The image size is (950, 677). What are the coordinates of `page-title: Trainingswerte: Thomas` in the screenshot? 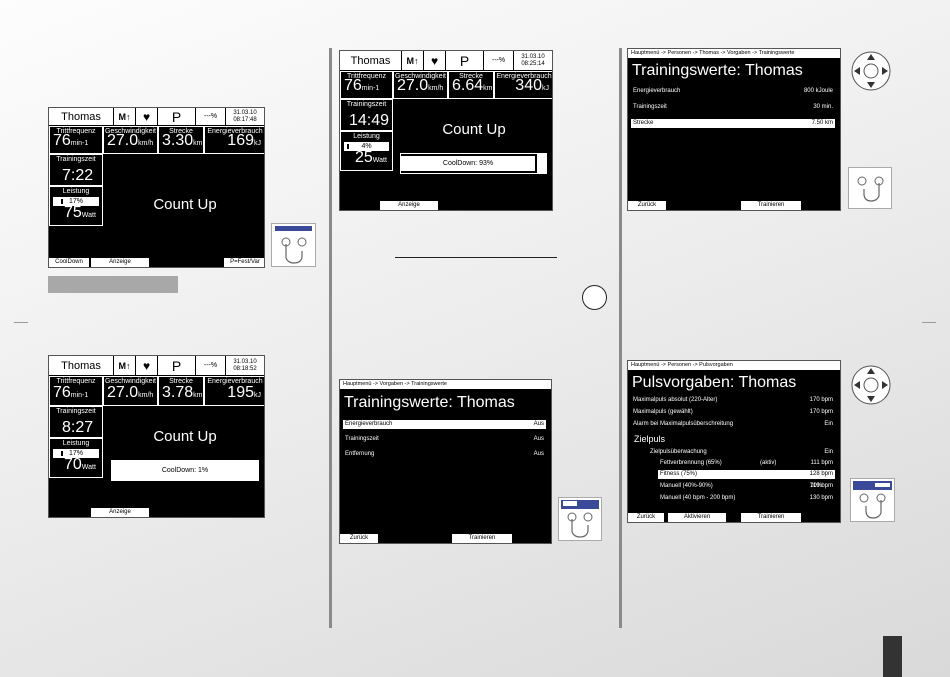 It's located at (717, 70).